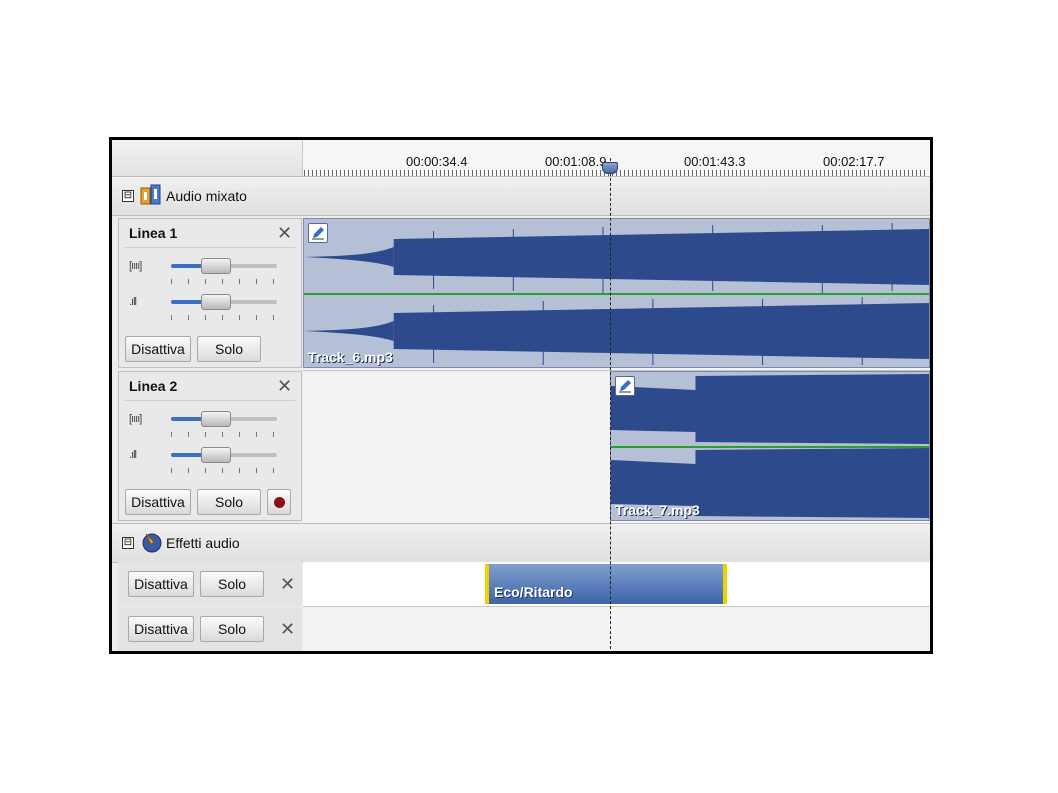 The image size is (1058, 793). I want to click on effect-lane-1: Eco/Ritardo, so click(616, 584).